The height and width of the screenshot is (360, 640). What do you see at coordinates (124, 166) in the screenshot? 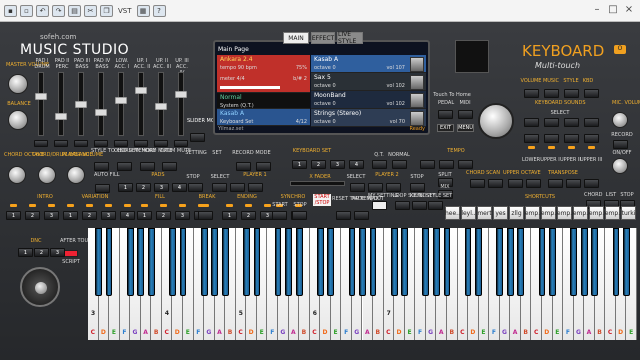
I see `chord-memory-button` at bounding box center [124, 166].